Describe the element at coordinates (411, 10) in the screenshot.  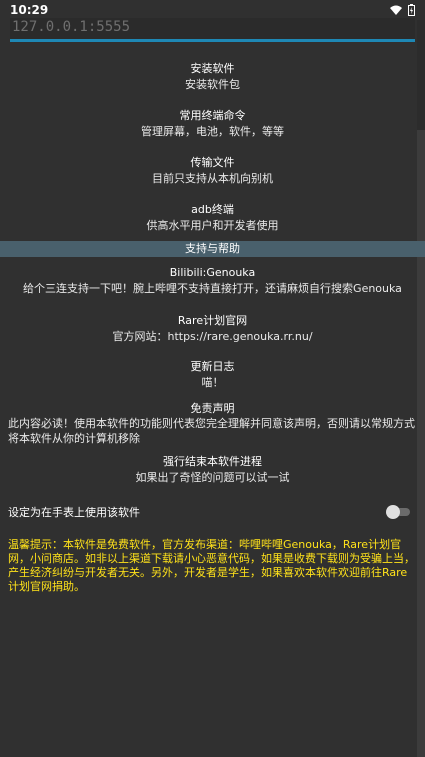
I see `battery-icon` at that location.